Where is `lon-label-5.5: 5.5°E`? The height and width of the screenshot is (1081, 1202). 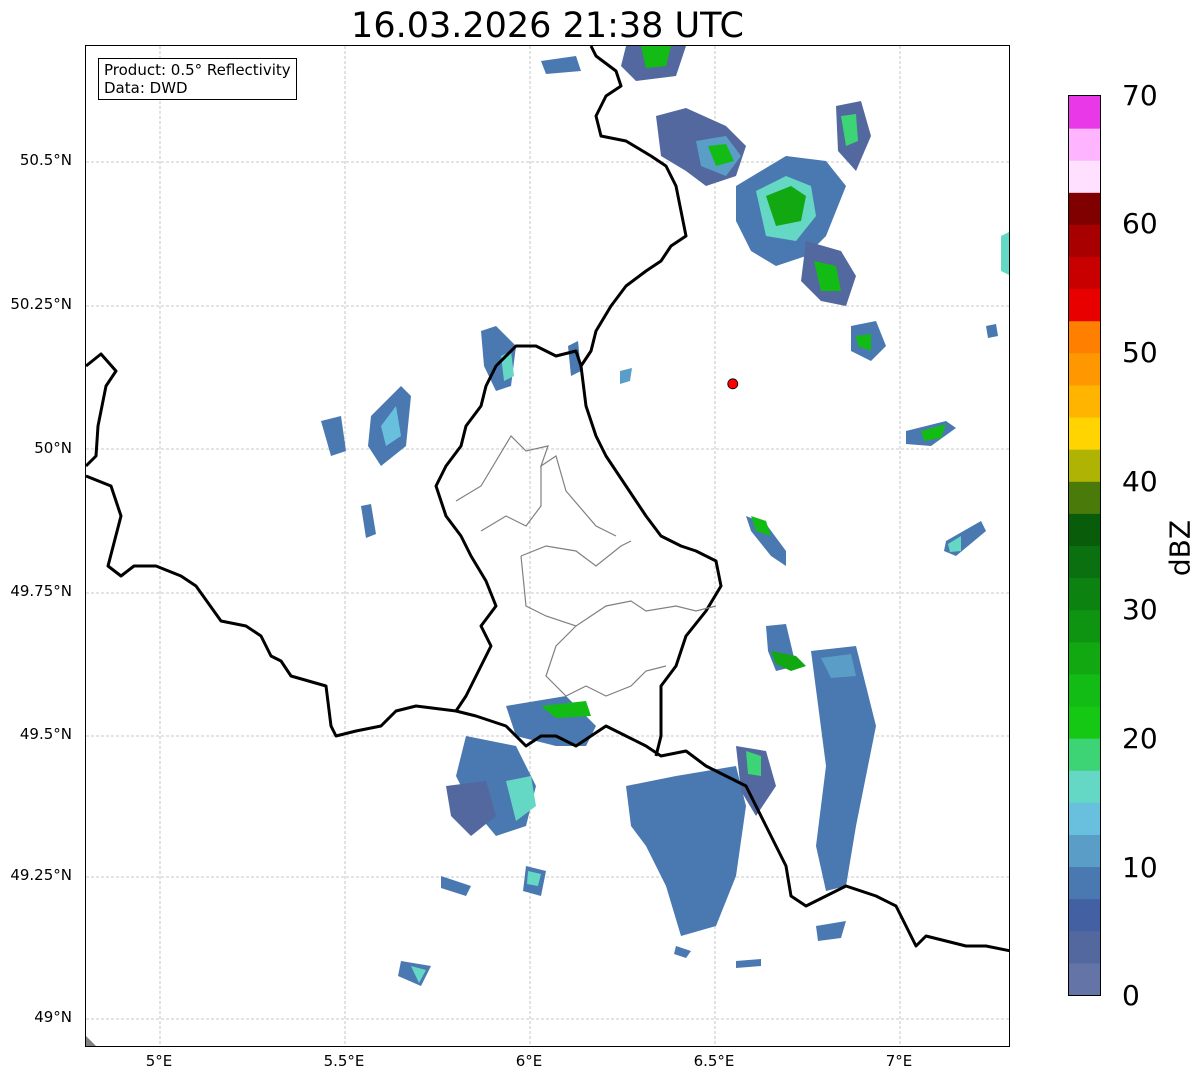
lon-label-5.5: 5.5°E is located at coordinates (344, 1061).